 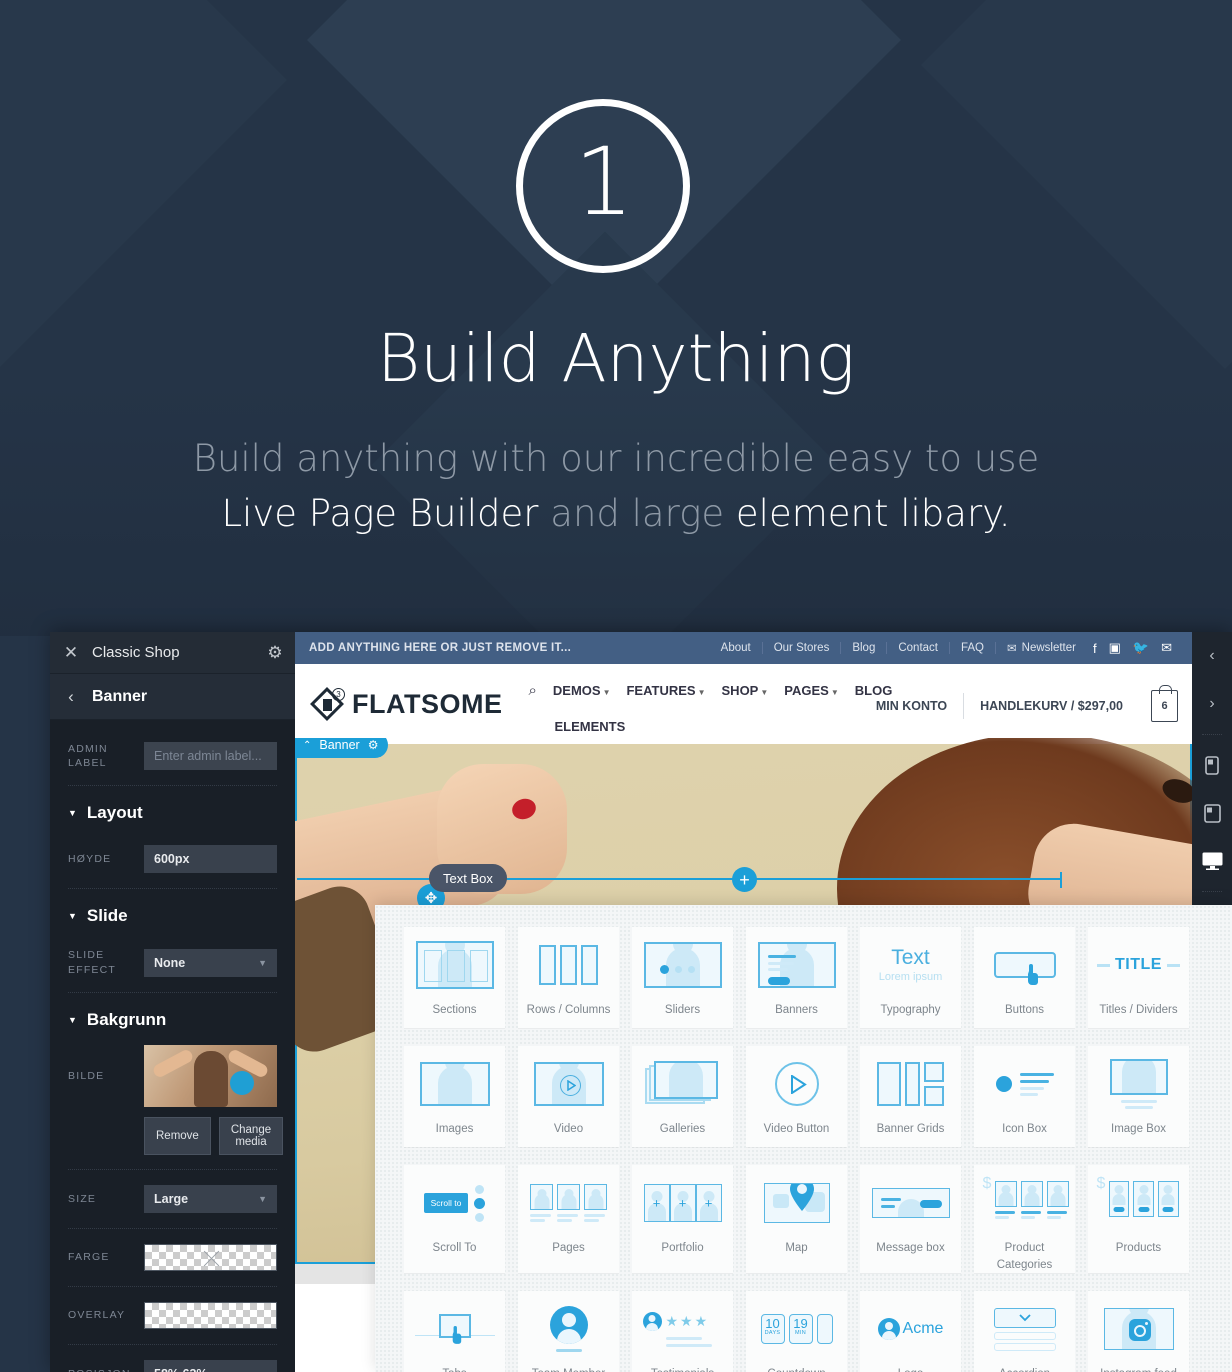 I want to click on nav-item-features: FEATURES ▼, so click(x=665, y=690).